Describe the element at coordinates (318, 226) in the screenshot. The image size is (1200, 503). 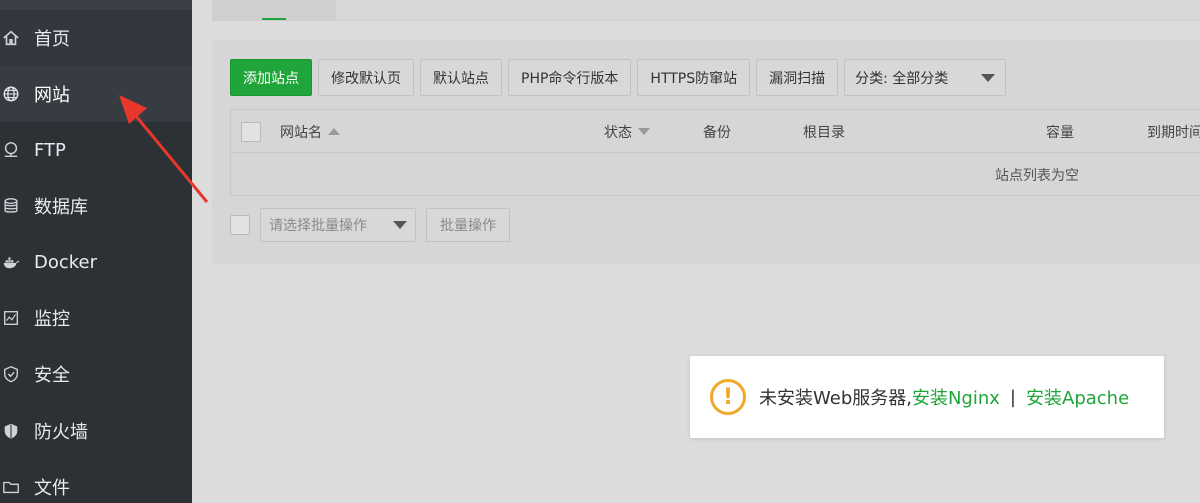
I see `batch-select-placeholder: 请选择批量操作` at that location.